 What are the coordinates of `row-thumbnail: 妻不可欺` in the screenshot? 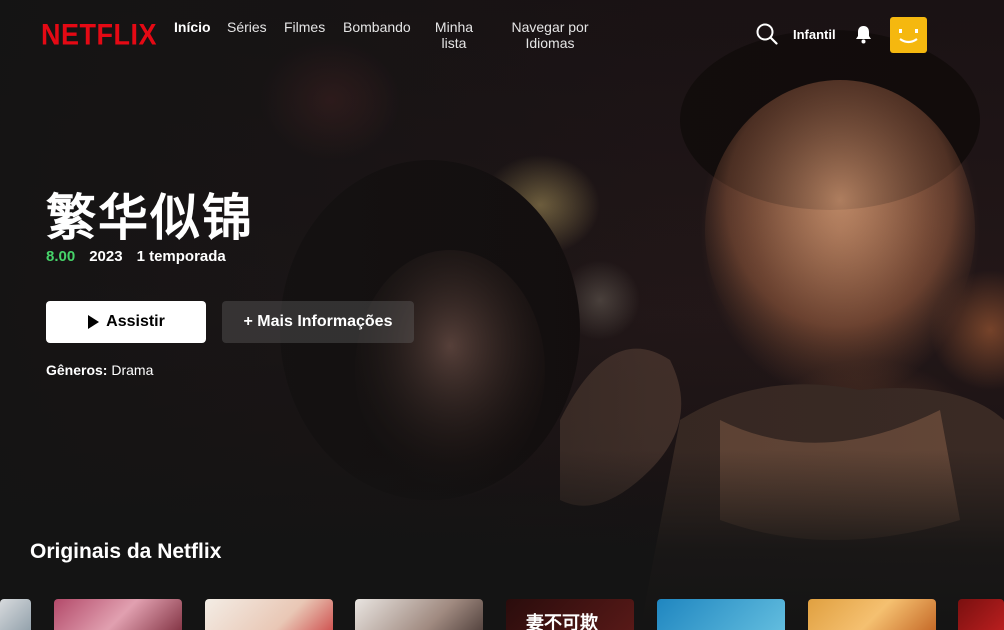 It's located at (570, 614).